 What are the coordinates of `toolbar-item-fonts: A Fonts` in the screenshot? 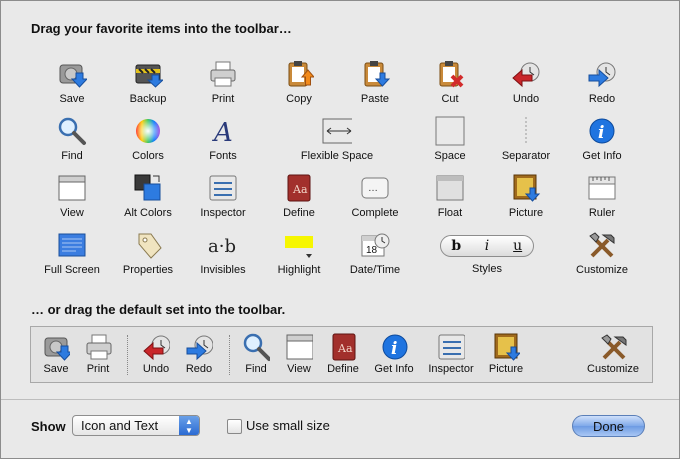 It's located at (223, 139).